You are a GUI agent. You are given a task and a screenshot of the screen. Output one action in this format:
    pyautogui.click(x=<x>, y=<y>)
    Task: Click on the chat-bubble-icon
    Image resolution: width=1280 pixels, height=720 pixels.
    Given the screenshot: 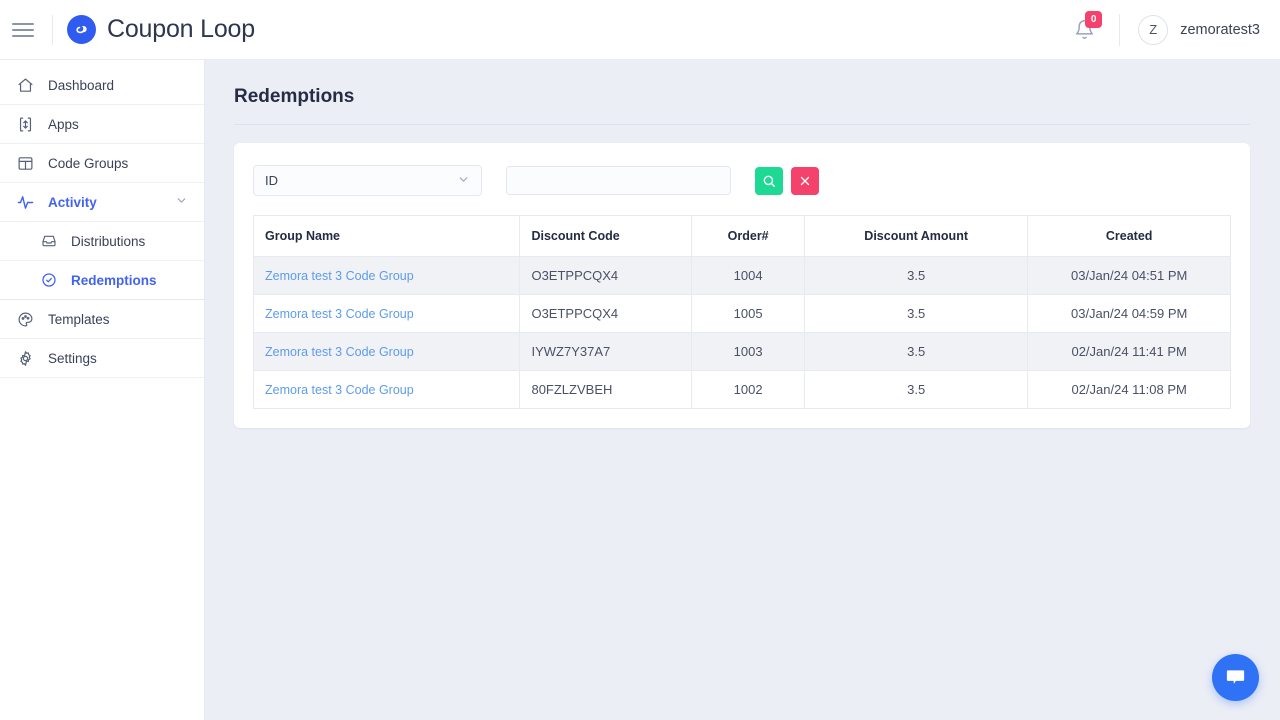 What is the action you would take?
    pyautogui.click(x=1235, y=677)
    